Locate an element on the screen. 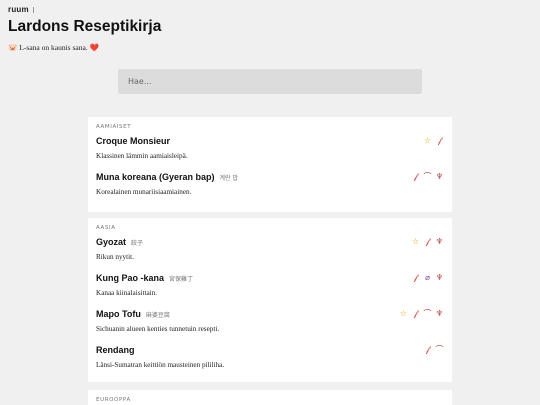 This screenshot has height=405, width=540. recipe-name: Gyozat is located at coordinates (111, 242).